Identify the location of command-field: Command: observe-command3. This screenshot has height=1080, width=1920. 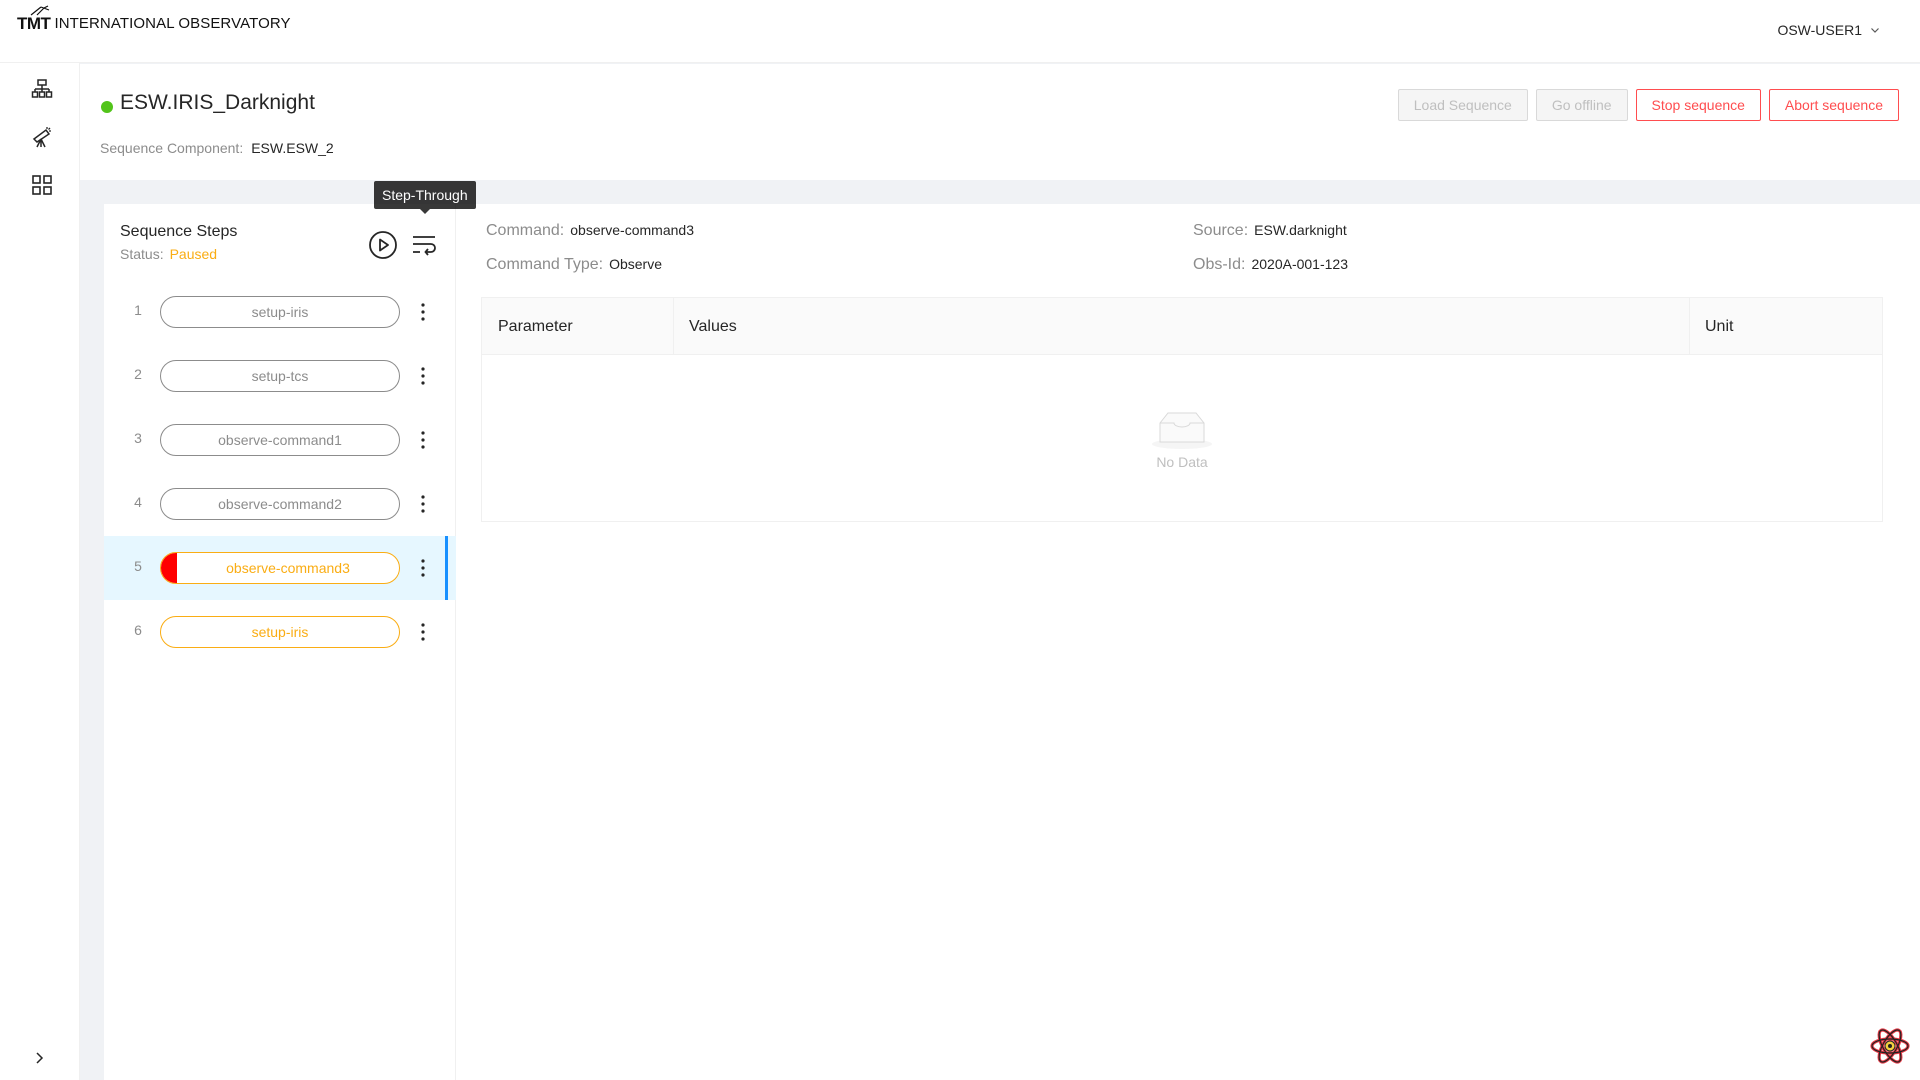
(590, 231).